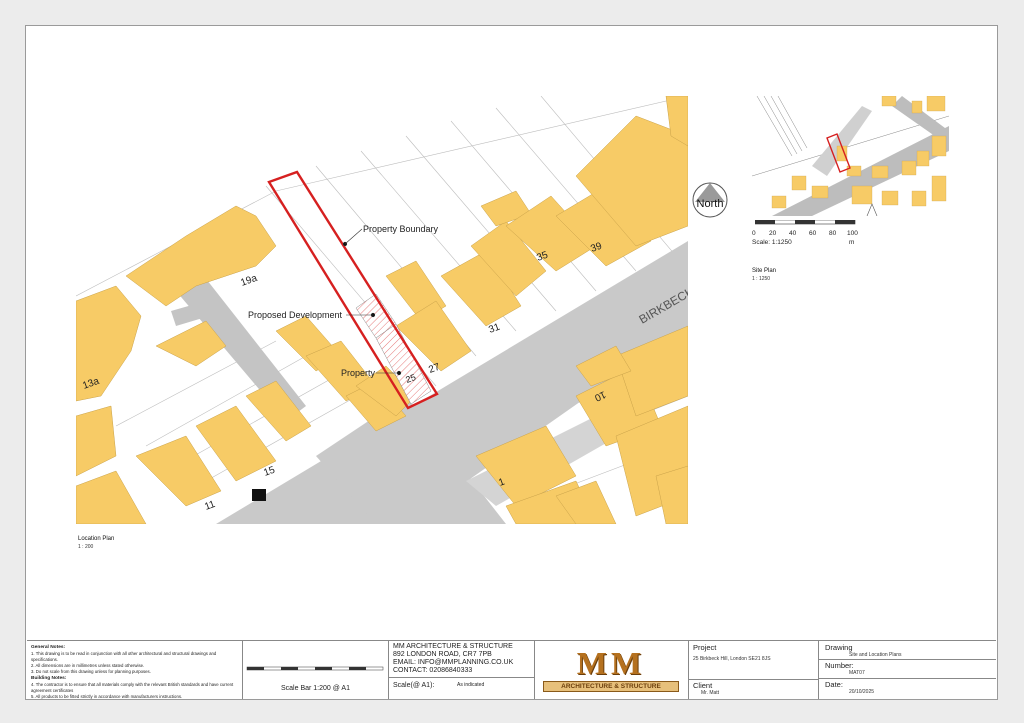 This screenshot has height=723, width=1024. I want to click on firm-address: 892 LONDON ROAD, CR7 7PB, so click(442, 655).